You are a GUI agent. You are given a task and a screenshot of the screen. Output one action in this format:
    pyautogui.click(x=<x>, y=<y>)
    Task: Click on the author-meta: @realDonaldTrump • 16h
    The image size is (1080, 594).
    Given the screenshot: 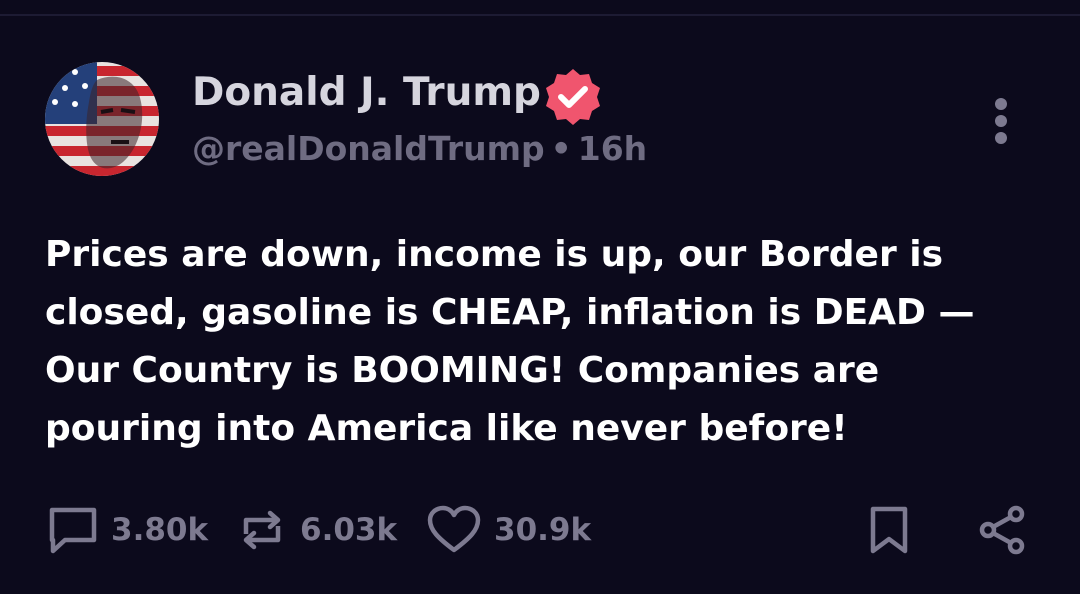 What is the action you would take?
    pyautogui.click(x=419, y=149)
    